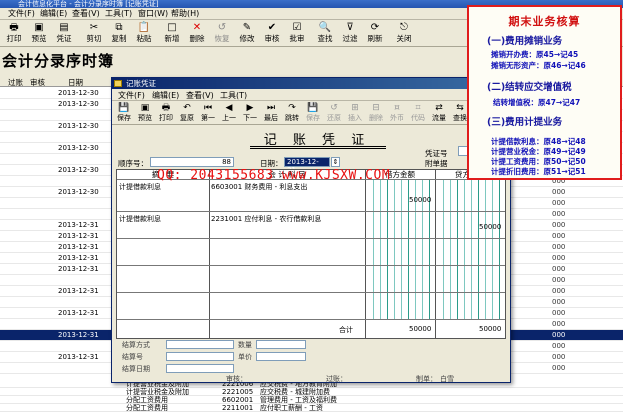 The height and width of the screenshot is (414, 623). I want to click on settle-date-field, so click(200, 368).